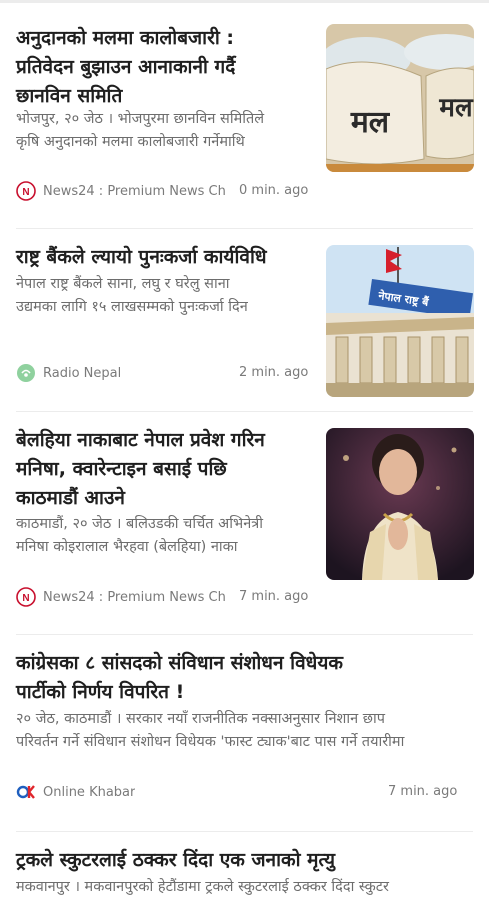 The width and height of the screenshot is (489, 900). I want to click on central-bank-building-image: नेपाल राष्ट्र बैं, so click(400, 321).